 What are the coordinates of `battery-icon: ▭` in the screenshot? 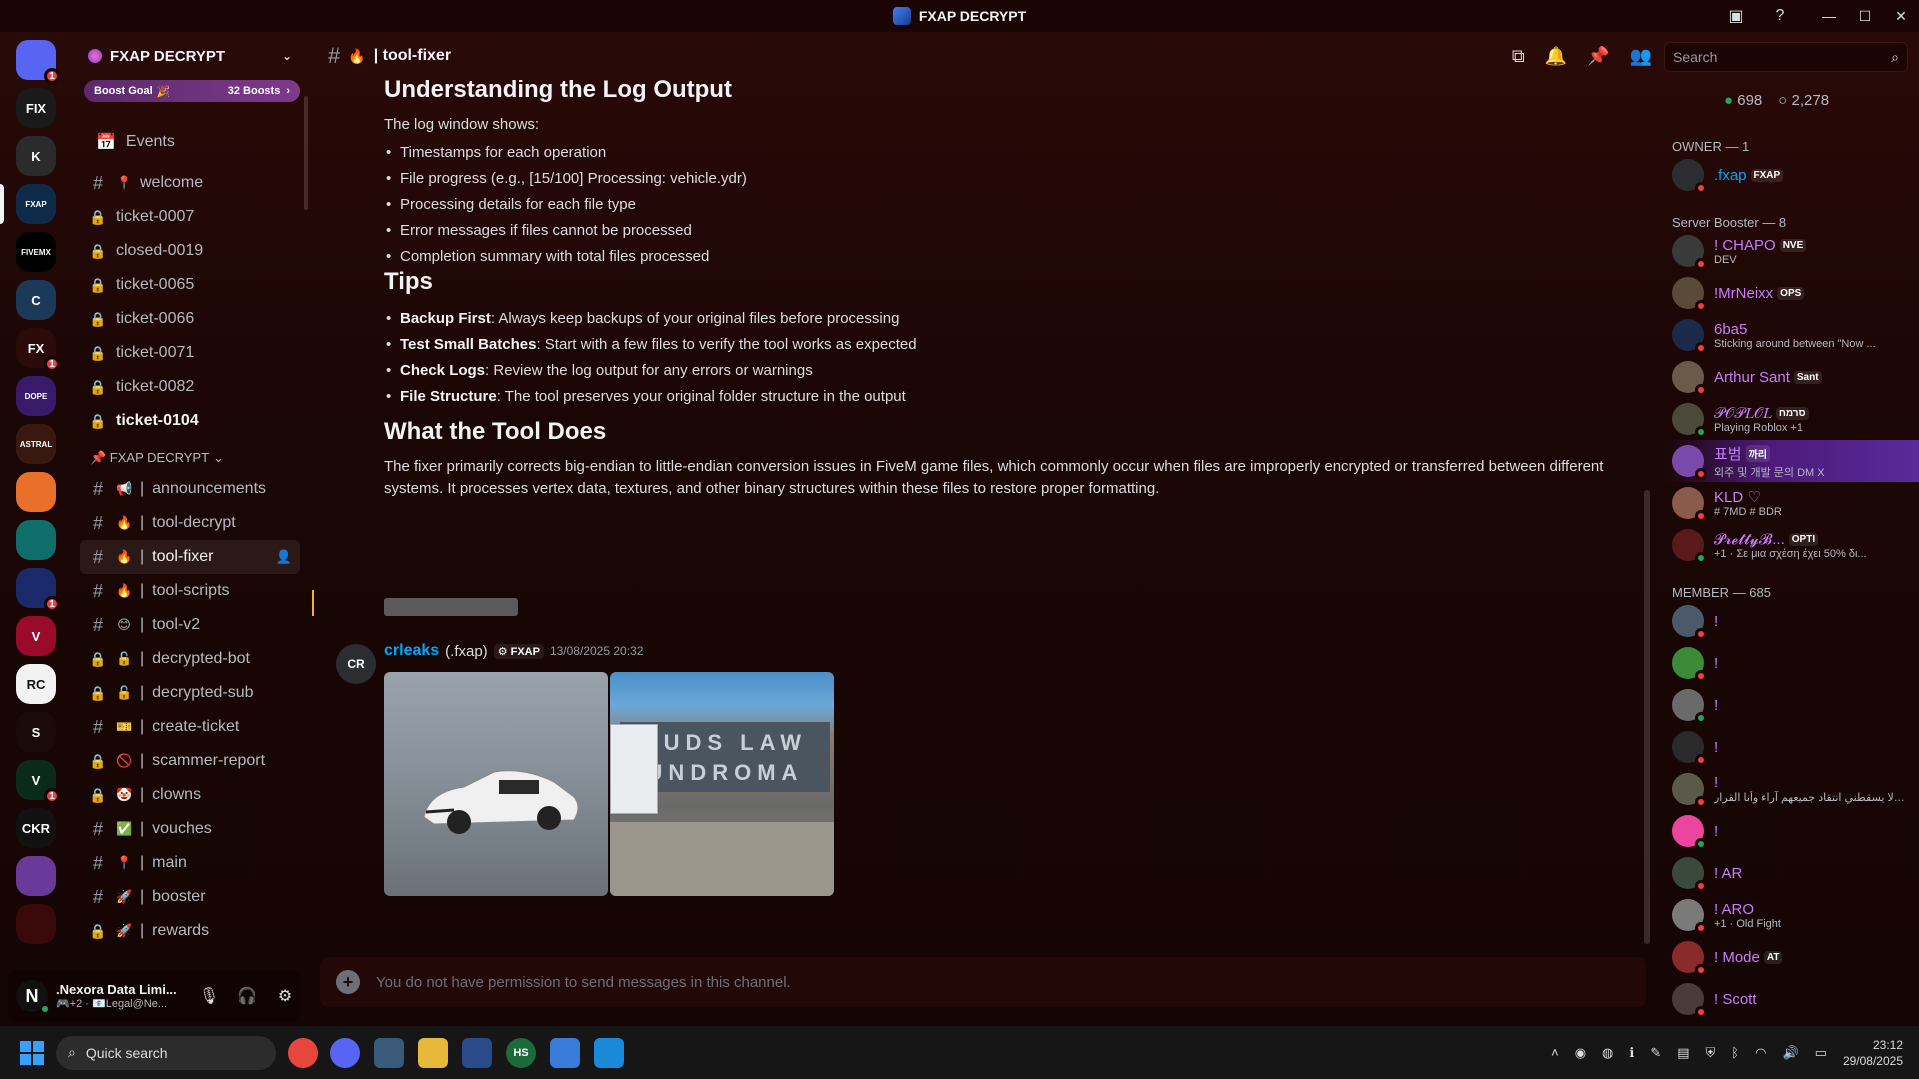 It's located at (1821, 1053).